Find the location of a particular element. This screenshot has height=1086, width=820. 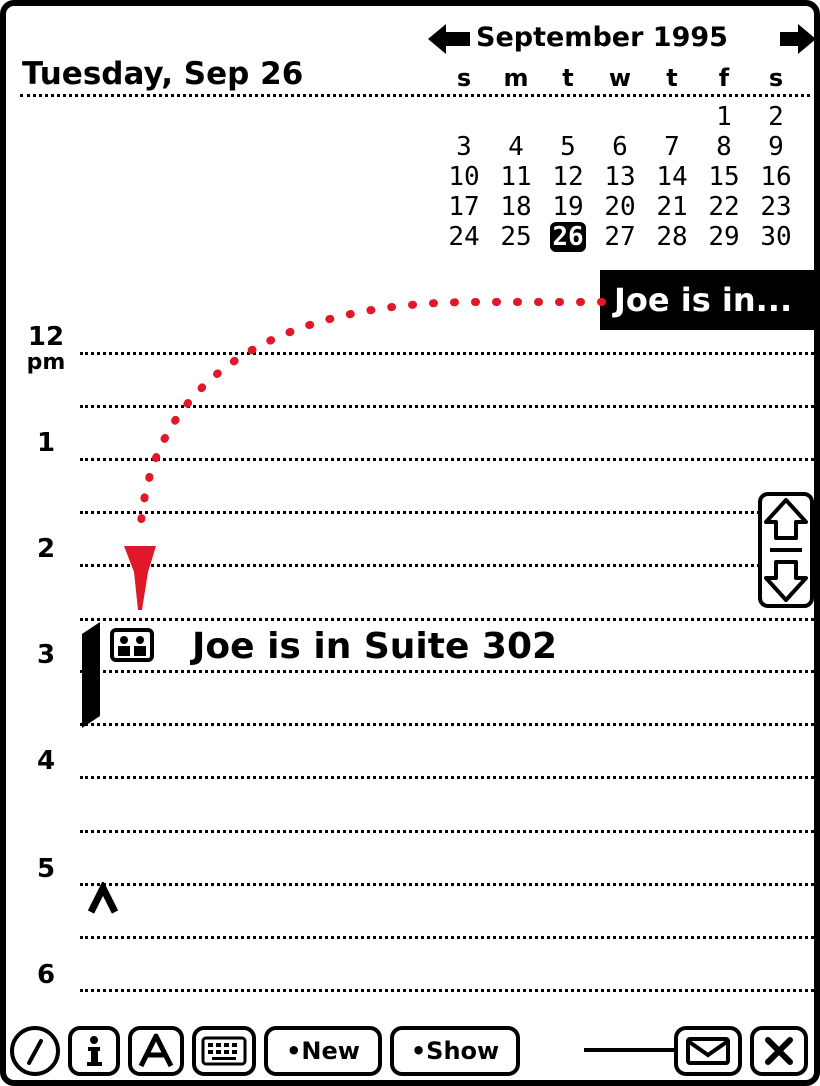

calendar-day-number: 25 is located at coordinates (516, 237).